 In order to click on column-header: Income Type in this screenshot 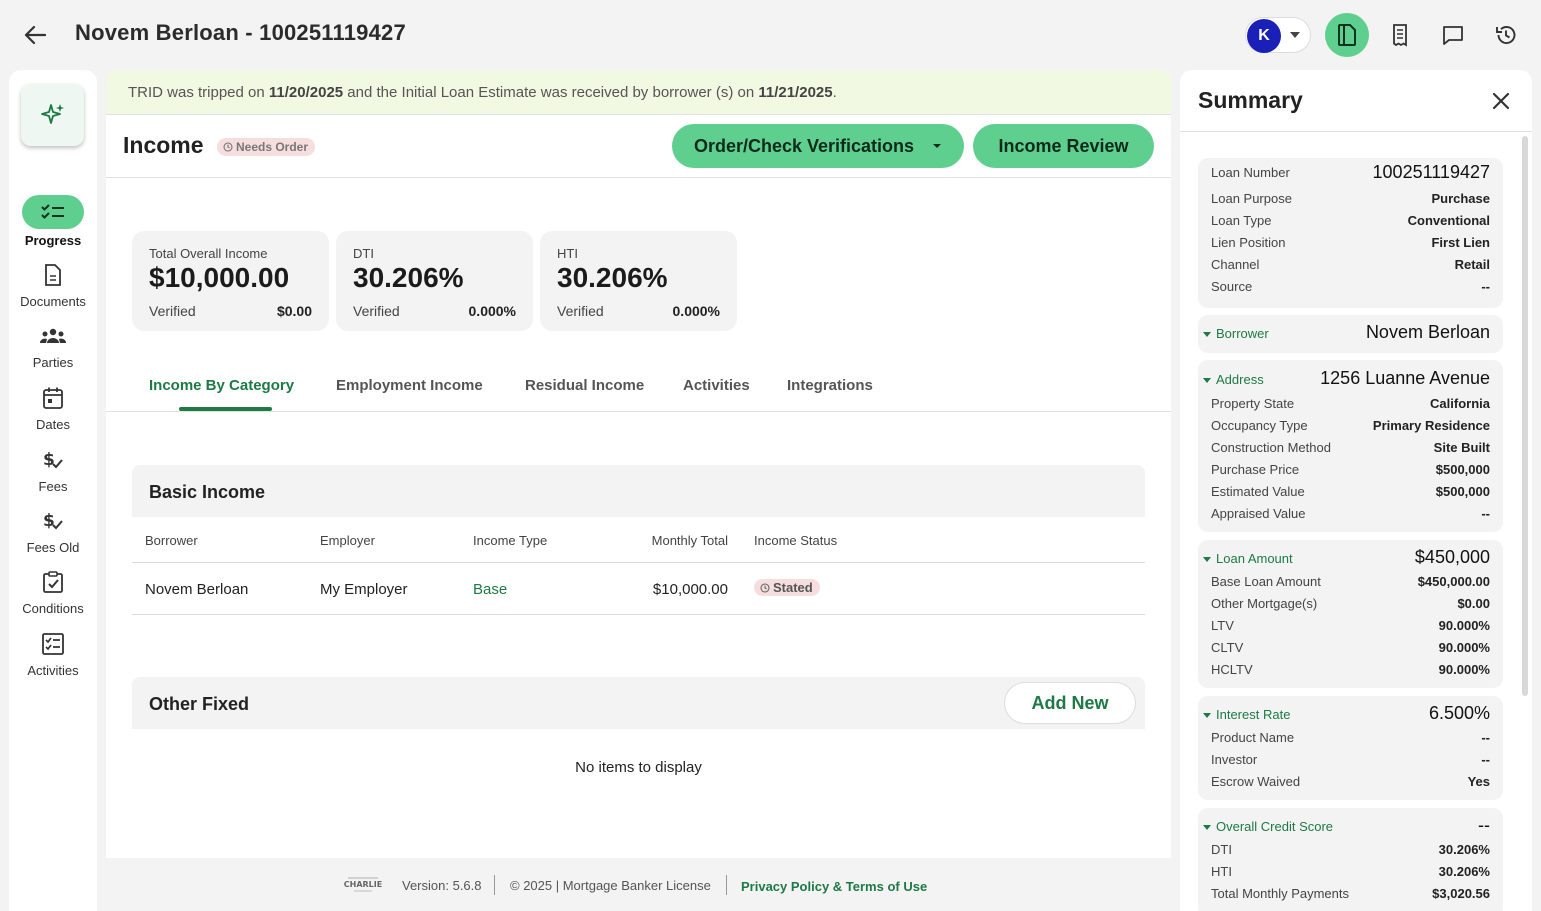, I will do `click(510, 540)`.